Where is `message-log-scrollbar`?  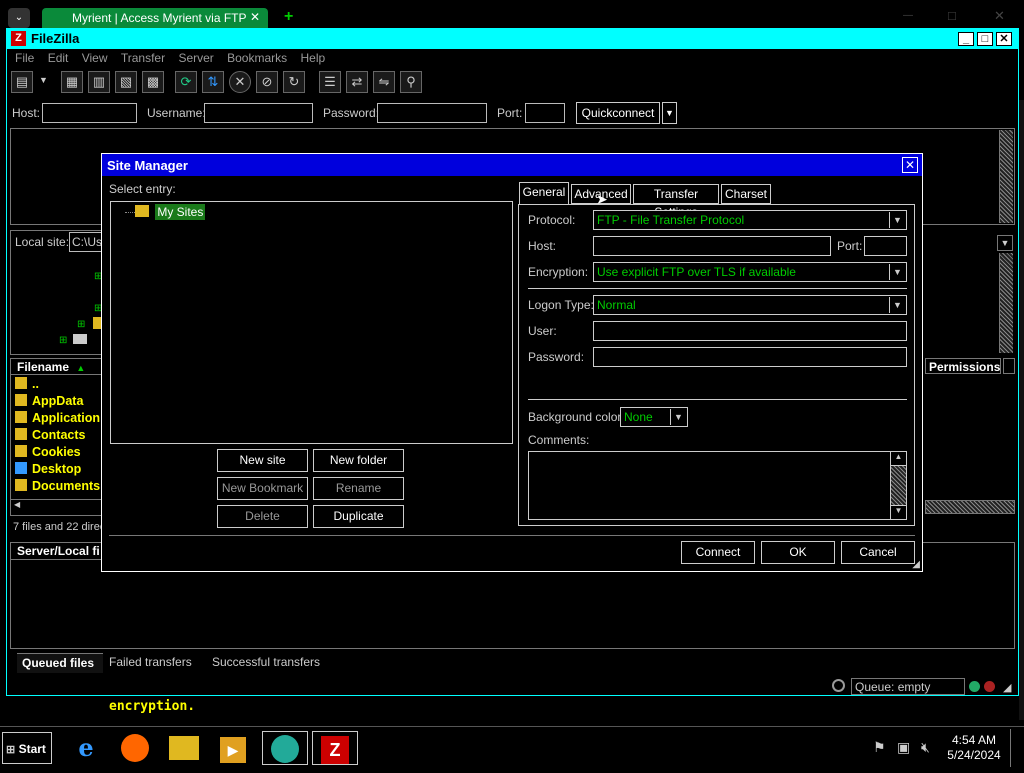
message-log-scrollbar is located at coordinates (1006, 176).